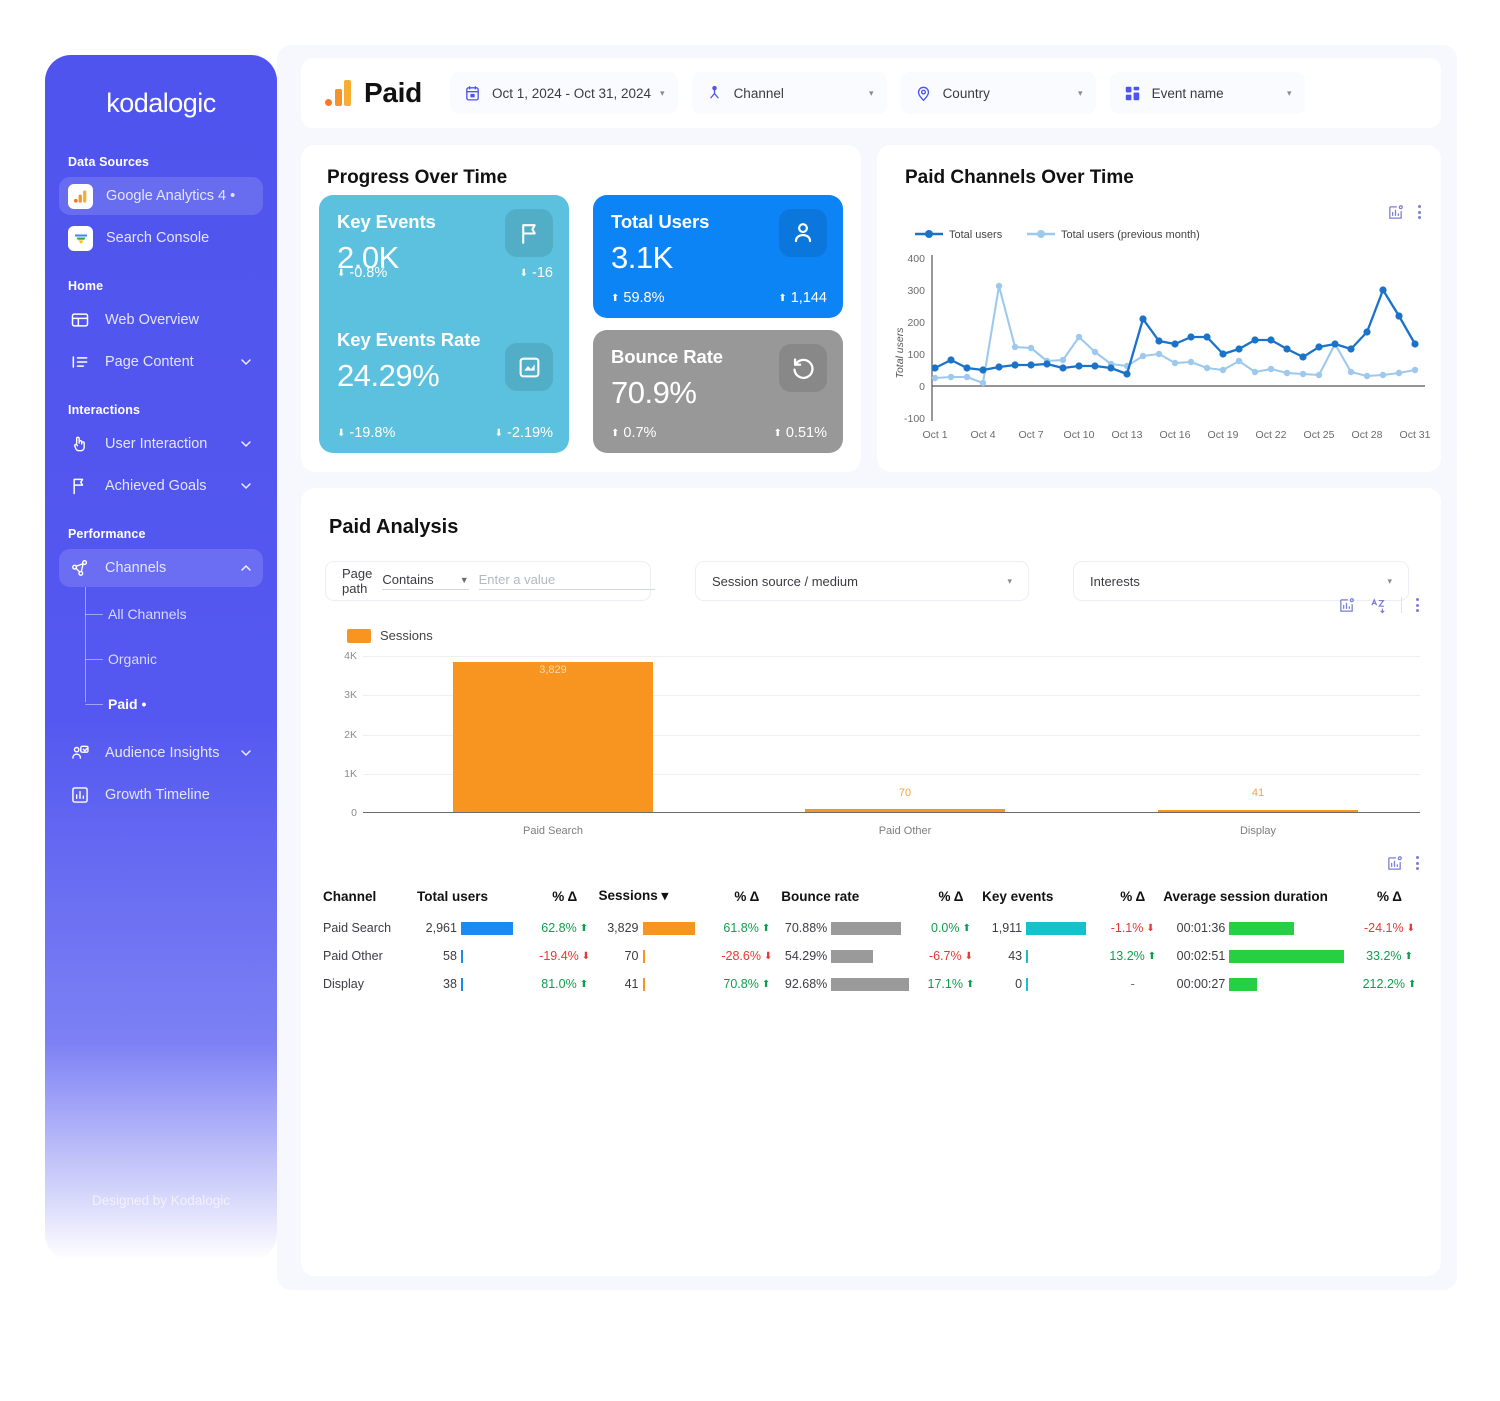 This screenshot has width=1500, height=1401. What do you see at coordinates (133, 658) in the screenshot?
I see `sidebar-subitem-label: Organic` at bounding box center [133, 658].